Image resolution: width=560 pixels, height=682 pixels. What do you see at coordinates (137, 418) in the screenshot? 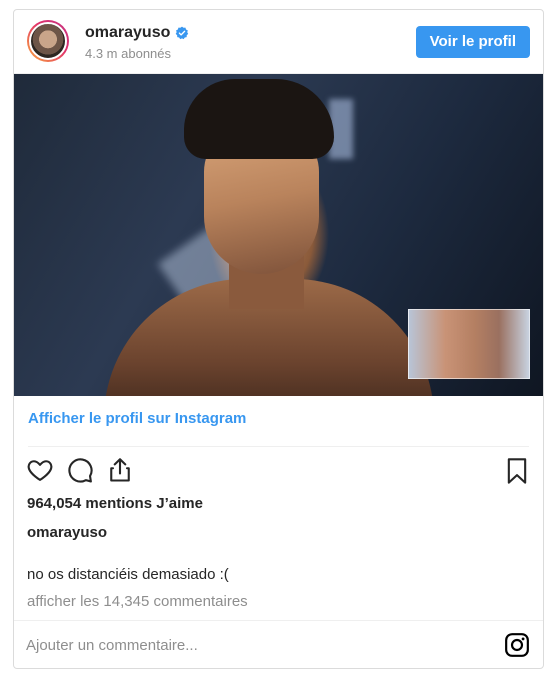
I see `view-profile-on-instagram-link: Afficher le profil sur Instagram` at bounding box center [137, 418].